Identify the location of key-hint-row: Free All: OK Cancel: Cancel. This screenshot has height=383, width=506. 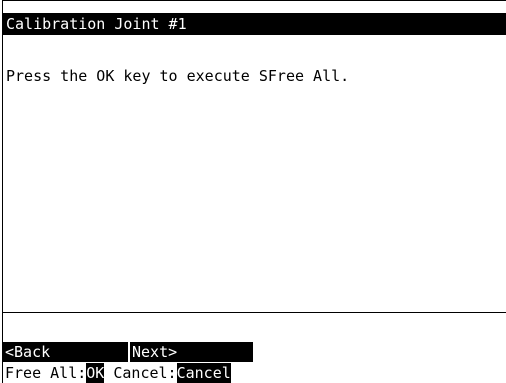
(117, 373).